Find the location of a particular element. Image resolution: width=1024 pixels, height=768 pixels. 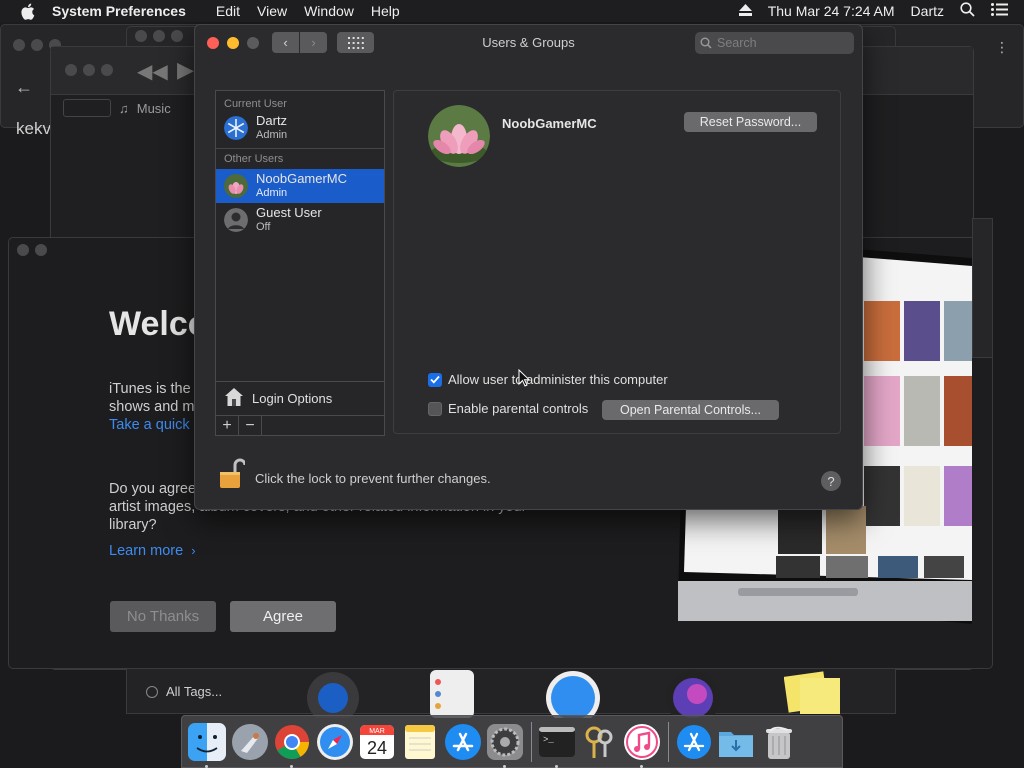

menu-edit: Edit is located at coordinates (228, 11).